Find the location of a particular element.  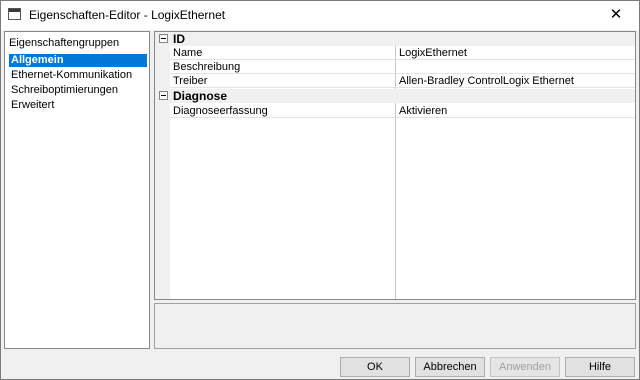

group-item-ethernet-kommunikation: Ethernet-Kommunikation is located at coordinates (71, 75).